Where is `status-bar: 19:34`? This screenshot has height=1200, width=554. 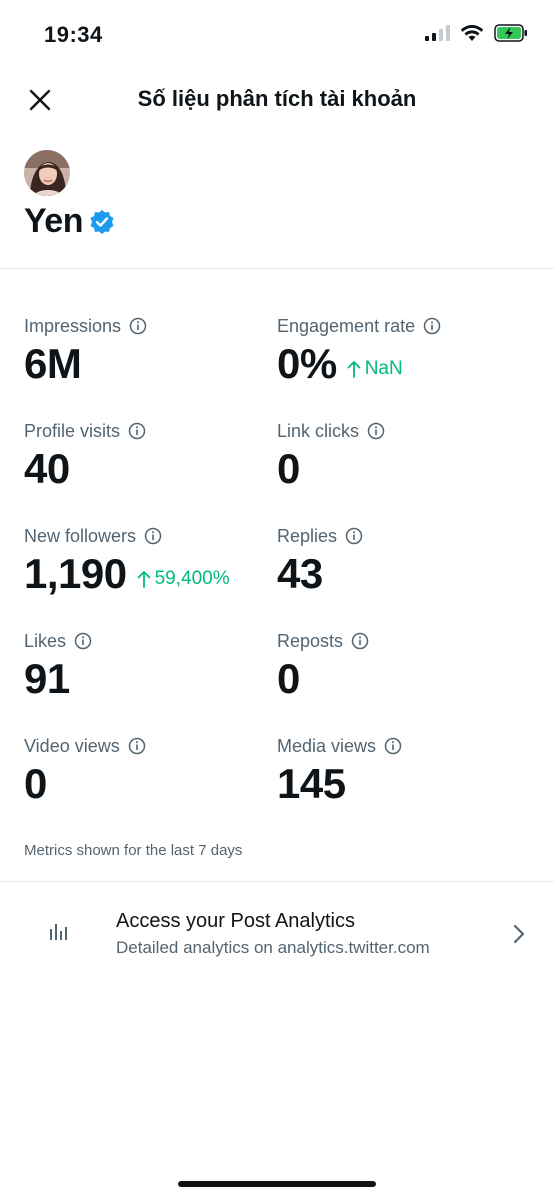
status-bar: 19:34 is located at coordinates (277, 35).